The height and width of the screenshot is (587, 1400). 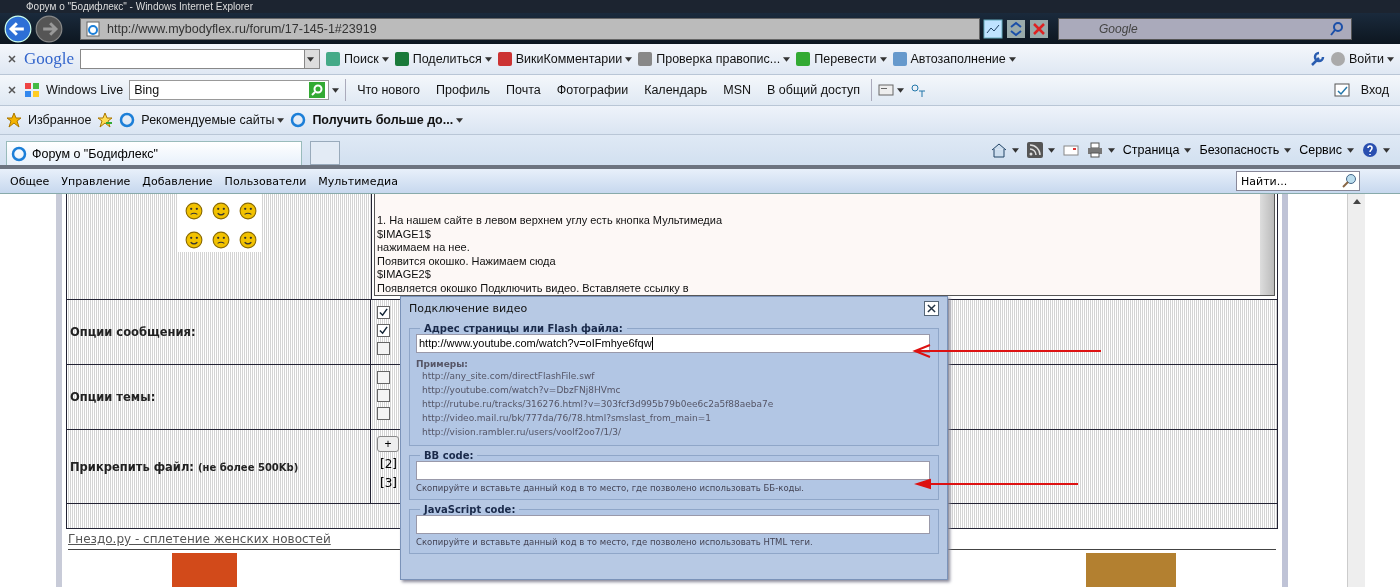 What do you see at coordinates (14, 120) in the screenshot?
I see `star-icon` at bounding box center [14, 120].